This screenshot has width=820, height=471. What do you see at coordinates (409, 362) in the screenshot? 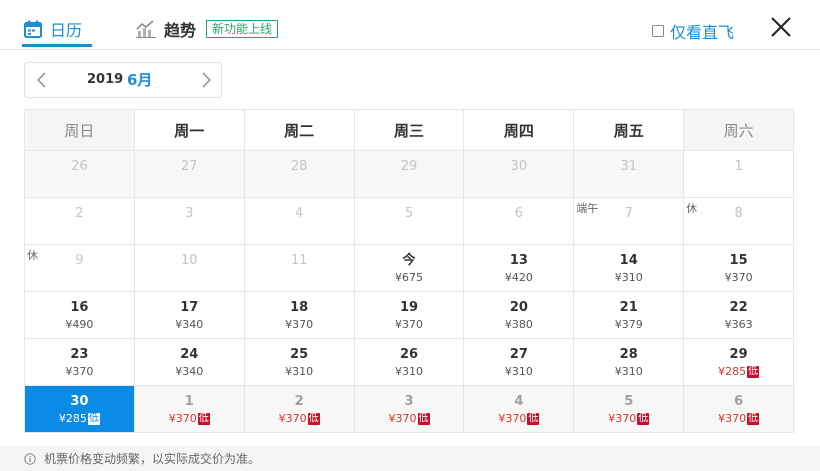
I see `day-cell: 26 ¥310` at bounding box center [409, 362].